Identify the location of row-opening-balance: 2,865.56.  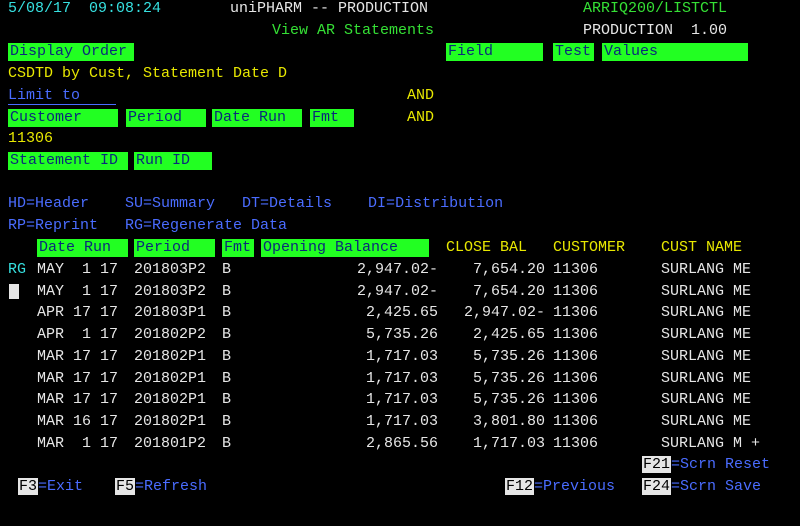
(401, 443).